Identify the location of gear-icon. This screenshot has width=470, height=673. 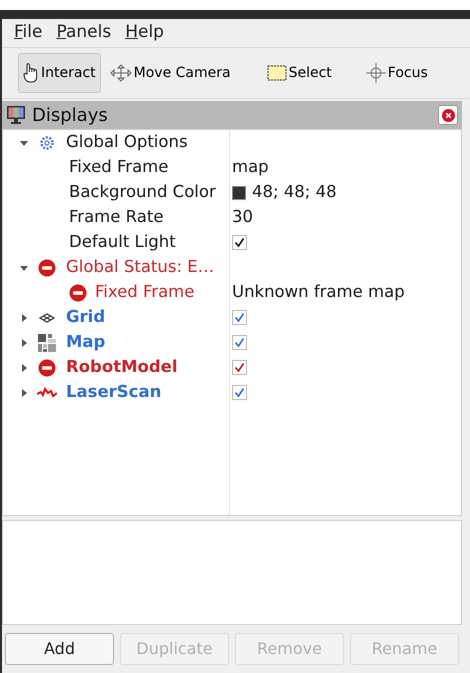
(47, 142).